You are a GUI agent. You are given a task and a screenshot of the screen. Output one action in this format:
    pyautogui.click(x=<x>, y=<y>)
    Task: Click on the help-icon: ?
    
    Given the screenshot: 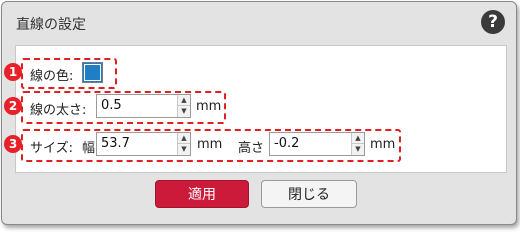 What is the action you would take?
    pyautogui.click(x=493, y=22)
    